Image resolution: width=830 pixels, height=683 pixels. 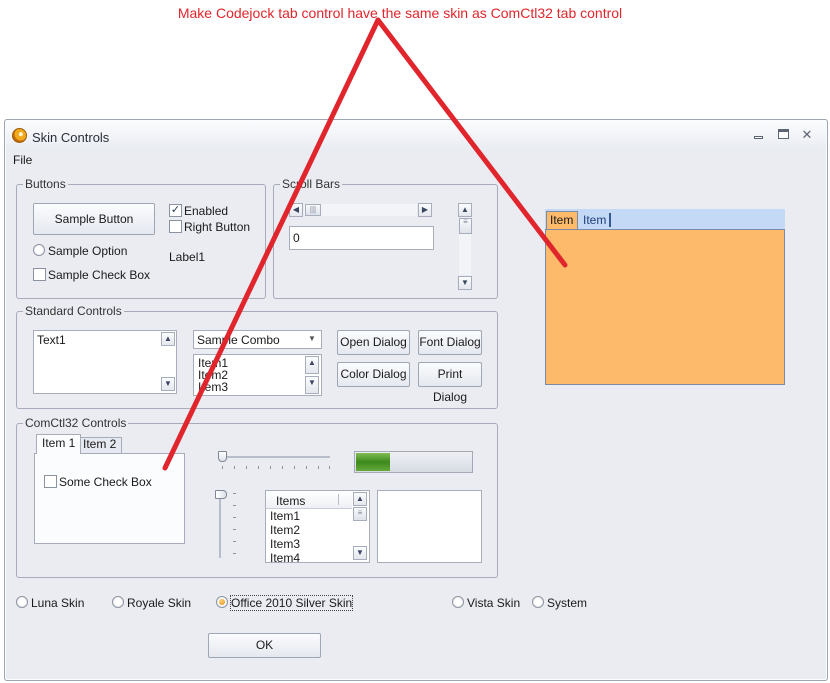 What do you see at coordinates (360, 499) in the screenshot?
I see `list-view-scroll-up: ▲` at bounding box center [360, 499].